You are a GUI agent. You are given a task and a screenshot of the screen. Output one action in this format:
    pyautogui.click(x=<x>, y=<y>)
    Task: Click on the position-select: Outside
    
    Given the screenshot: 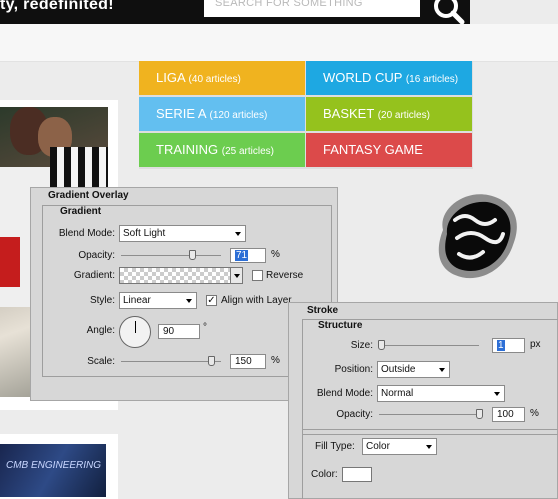 What is the action you would take?
    pyautogui.click(x=413, y=369)
    